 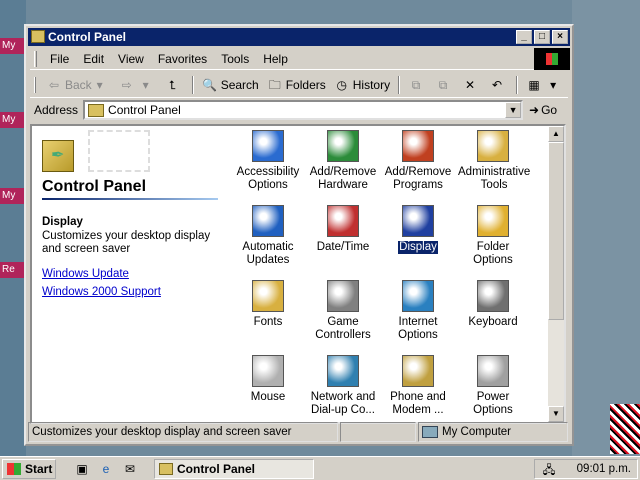 What do you see at coordinates (604, 469) in the screenshot?
I see `clock: 09:01 p.m.` at bounding box center [604, 469].